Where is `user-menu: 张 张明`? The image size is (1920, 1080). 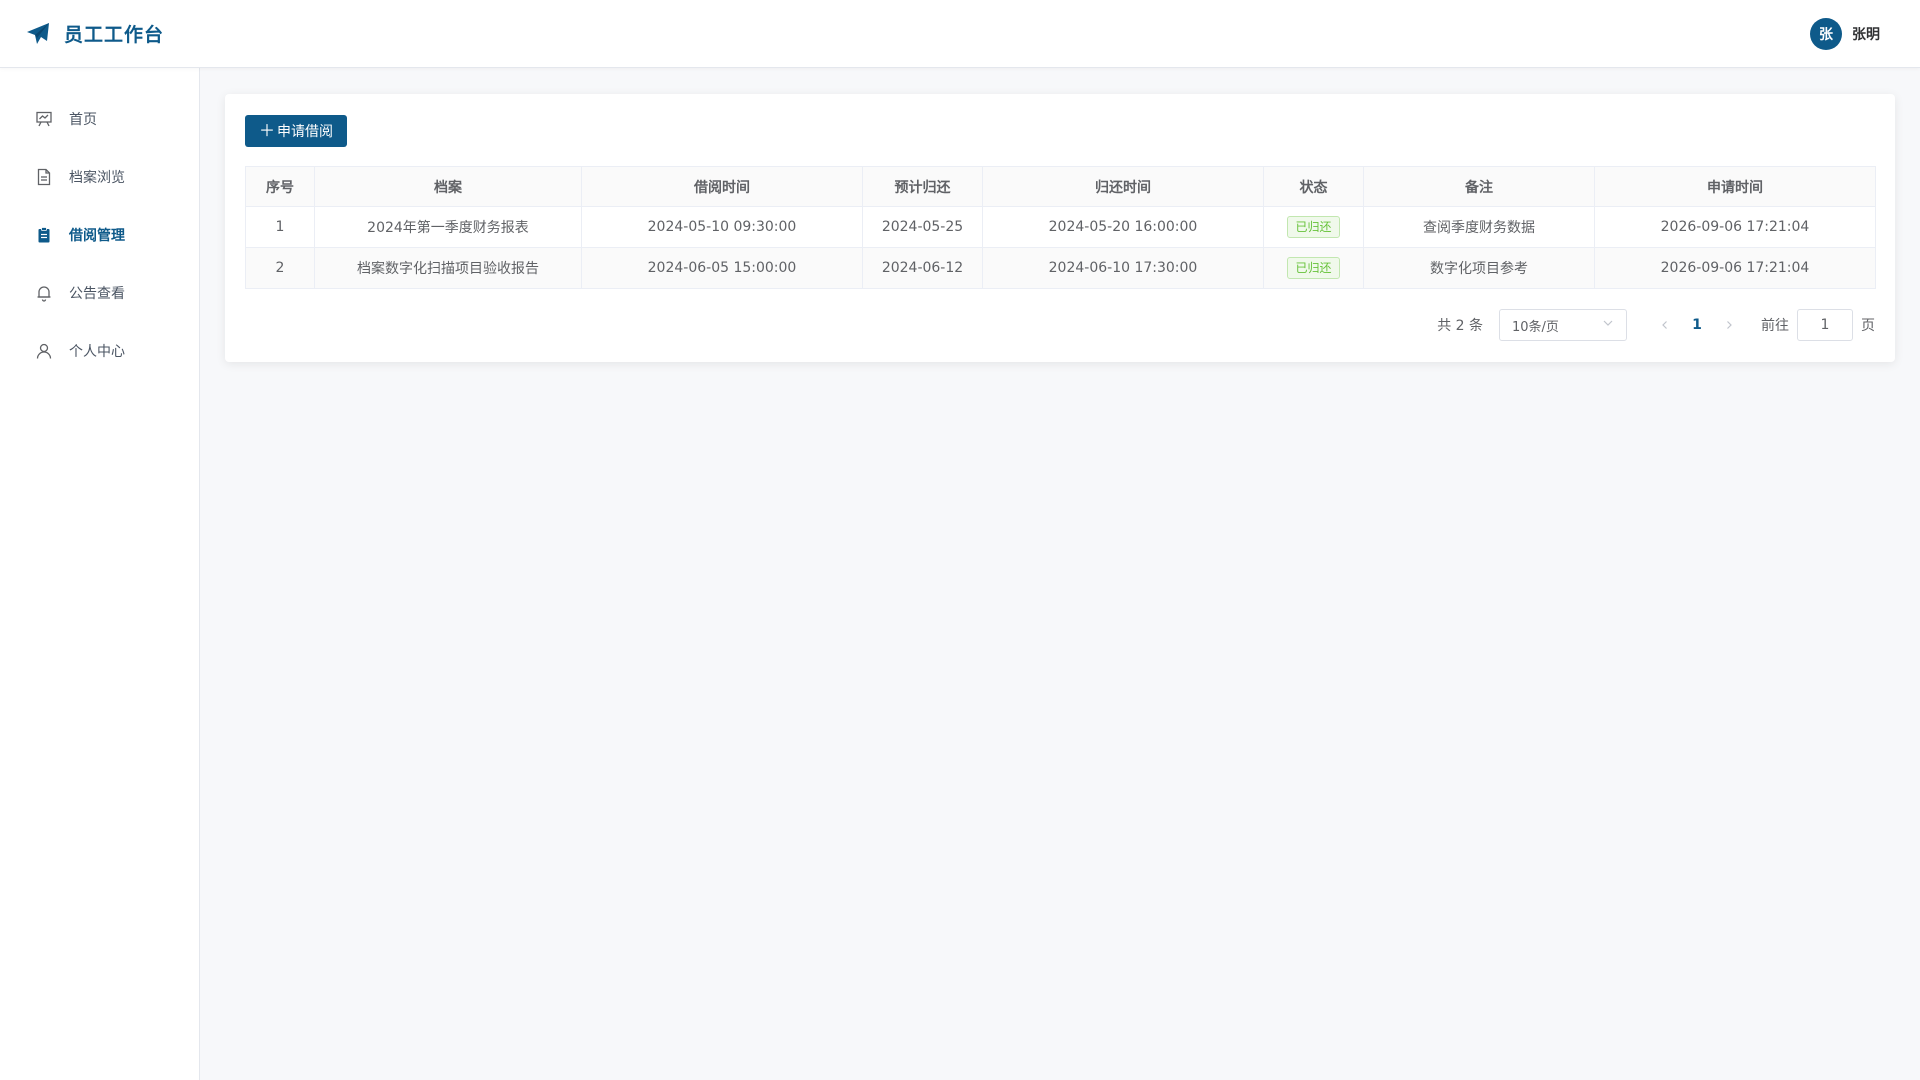
user-menu: 张 张明 is located at coordinates (1845, 33).